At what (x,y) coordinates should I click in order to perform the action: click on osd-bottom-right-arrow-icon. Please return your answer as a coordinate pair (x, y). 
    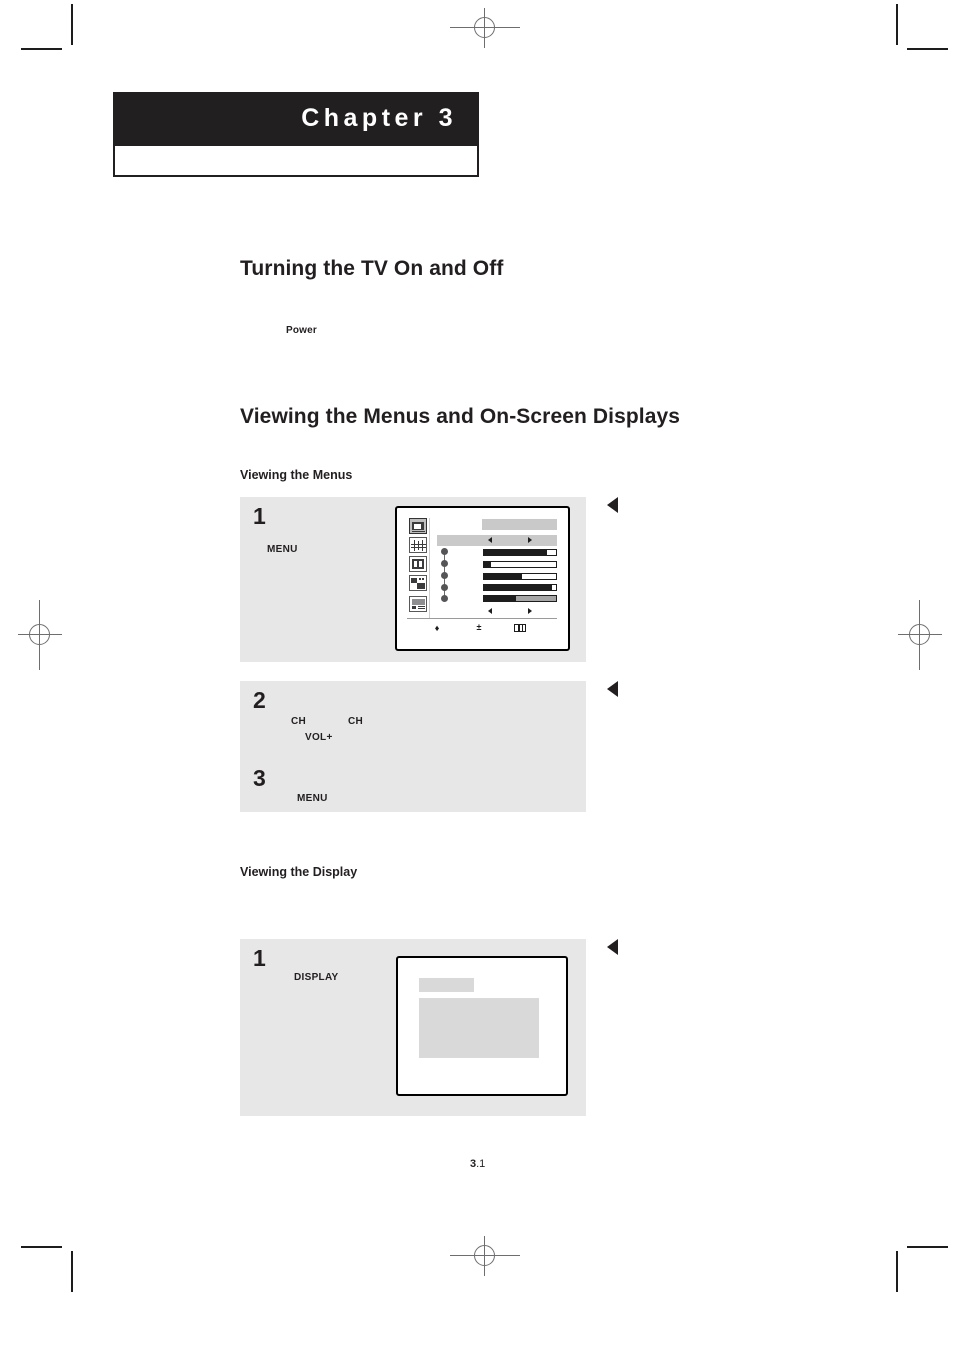
    Looking at the image, I should click on (530, 611).